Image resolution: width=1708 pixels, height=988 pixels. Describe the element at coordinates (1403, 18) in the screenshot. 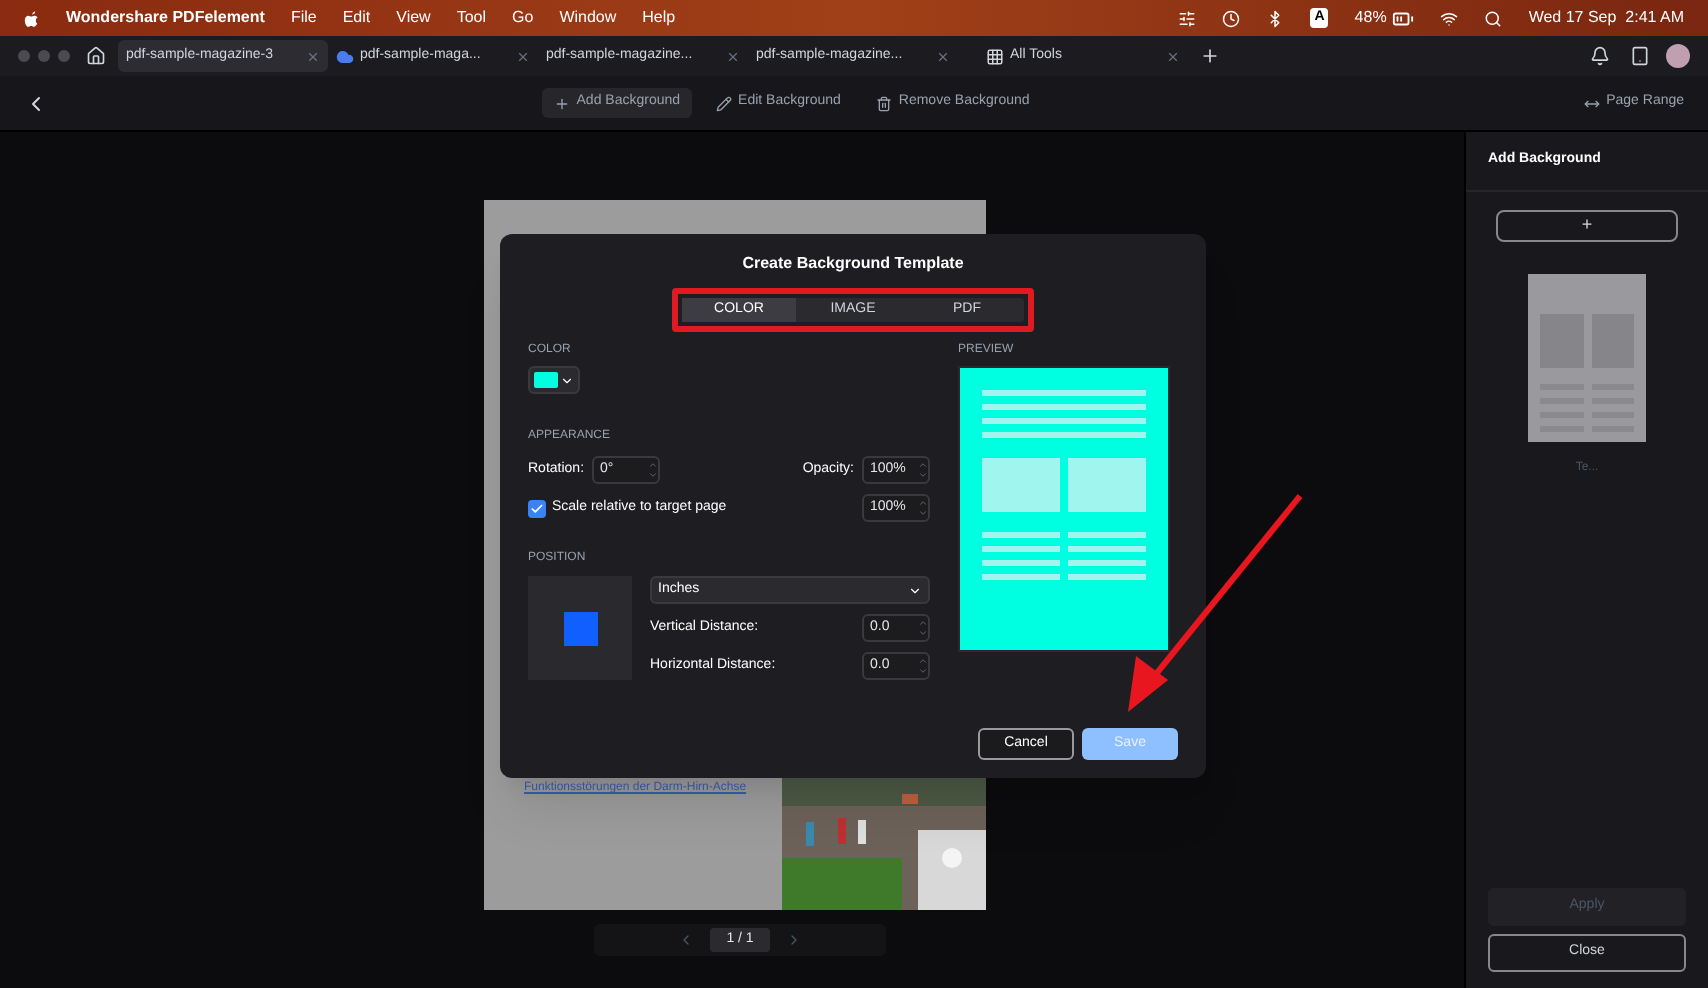

I see `battery-icon` at that location.